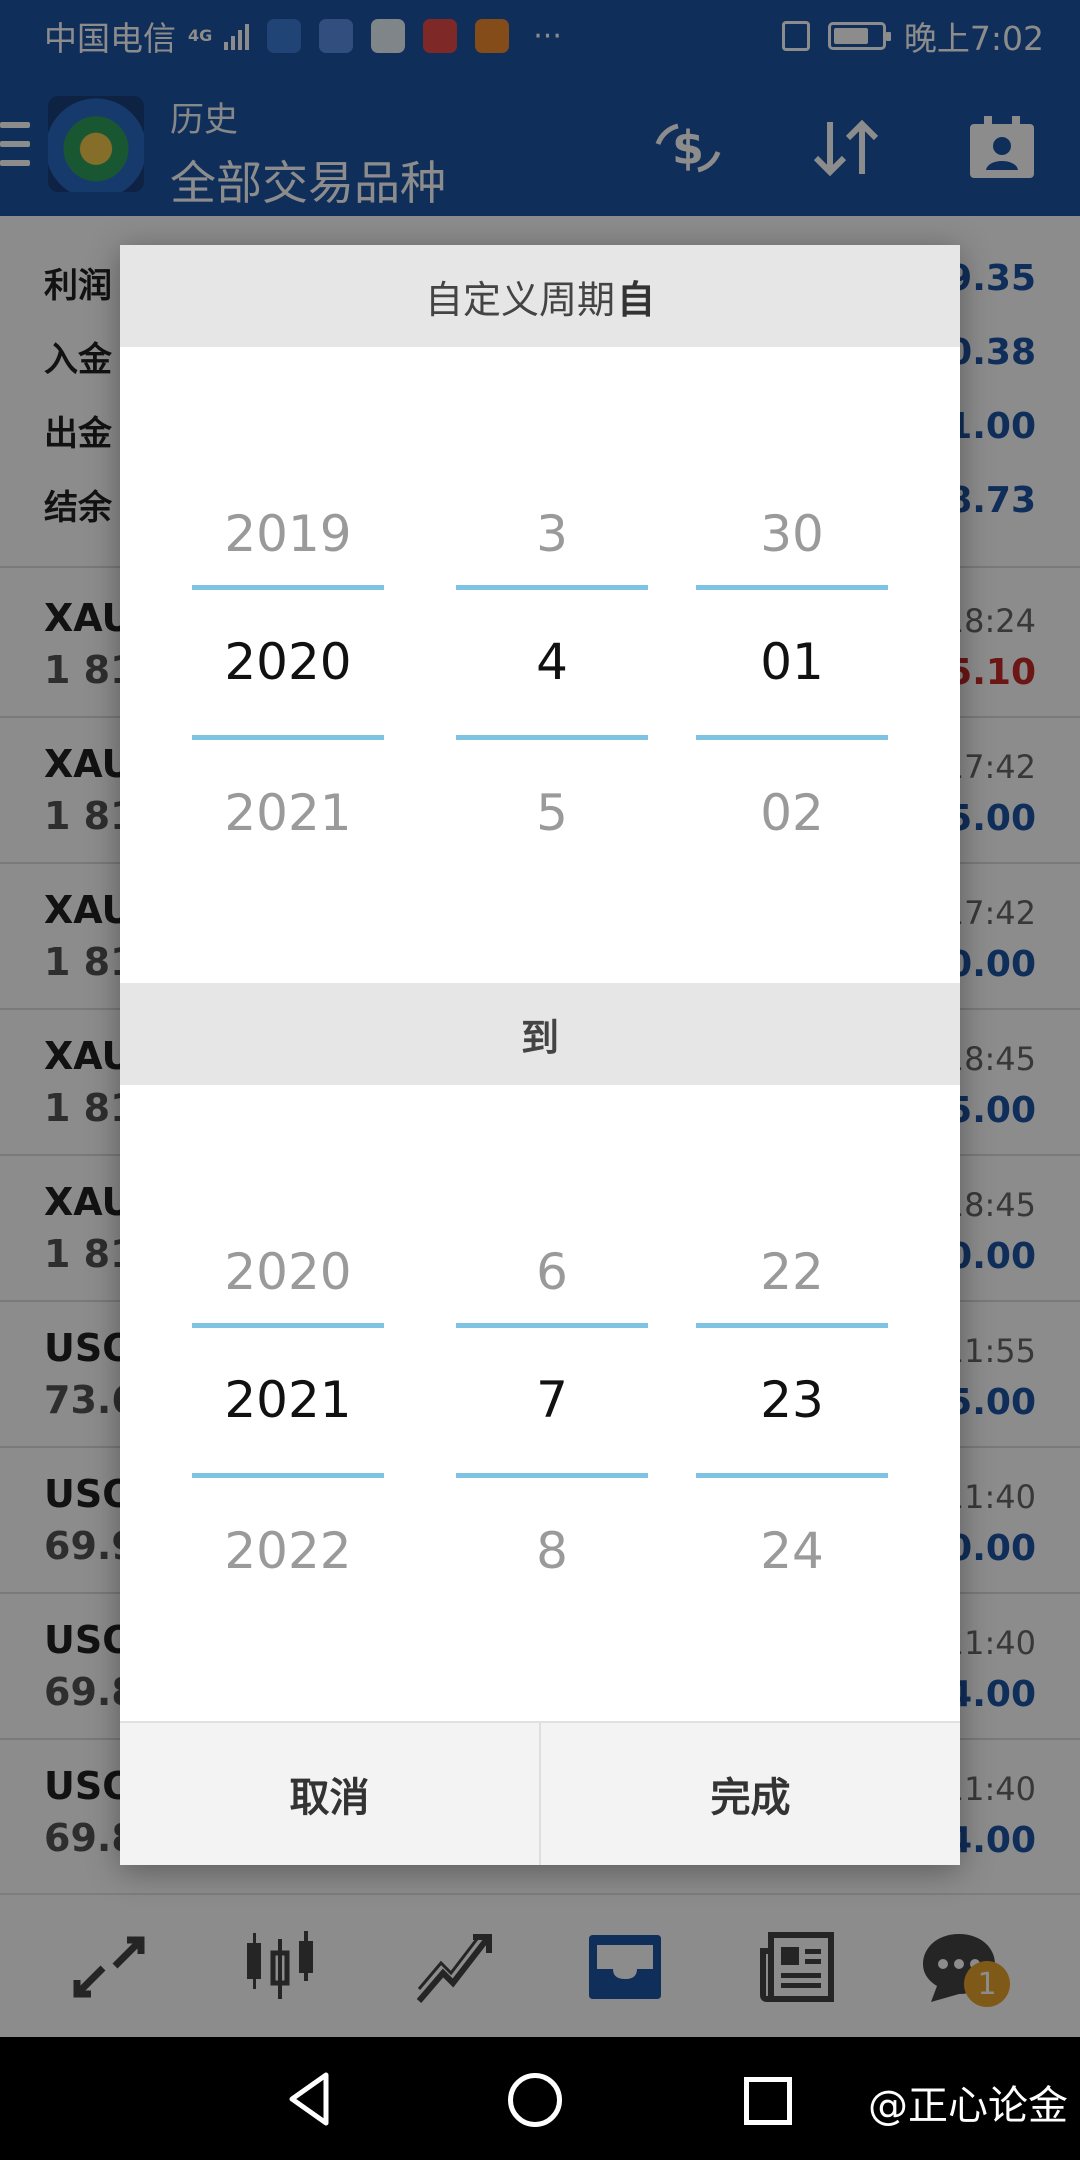 The image size is (1080, 2160). I want to click on done-button: 完成, so click(749, 1794).